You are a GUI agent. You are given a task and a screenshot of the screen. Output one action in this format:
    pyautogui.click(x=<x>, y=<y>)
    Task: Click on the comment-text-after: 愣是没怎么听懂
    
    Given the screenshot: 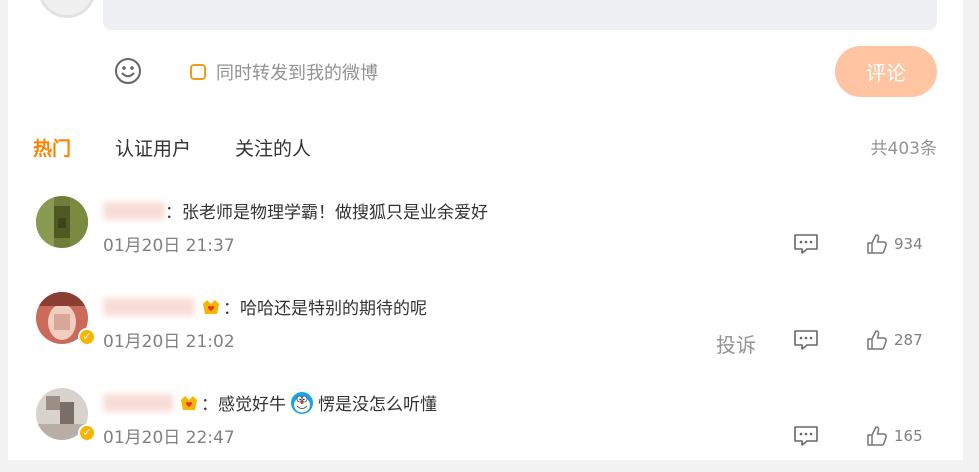 What is the action you would take?
    pyautogui.click(x=377, y=405)
    